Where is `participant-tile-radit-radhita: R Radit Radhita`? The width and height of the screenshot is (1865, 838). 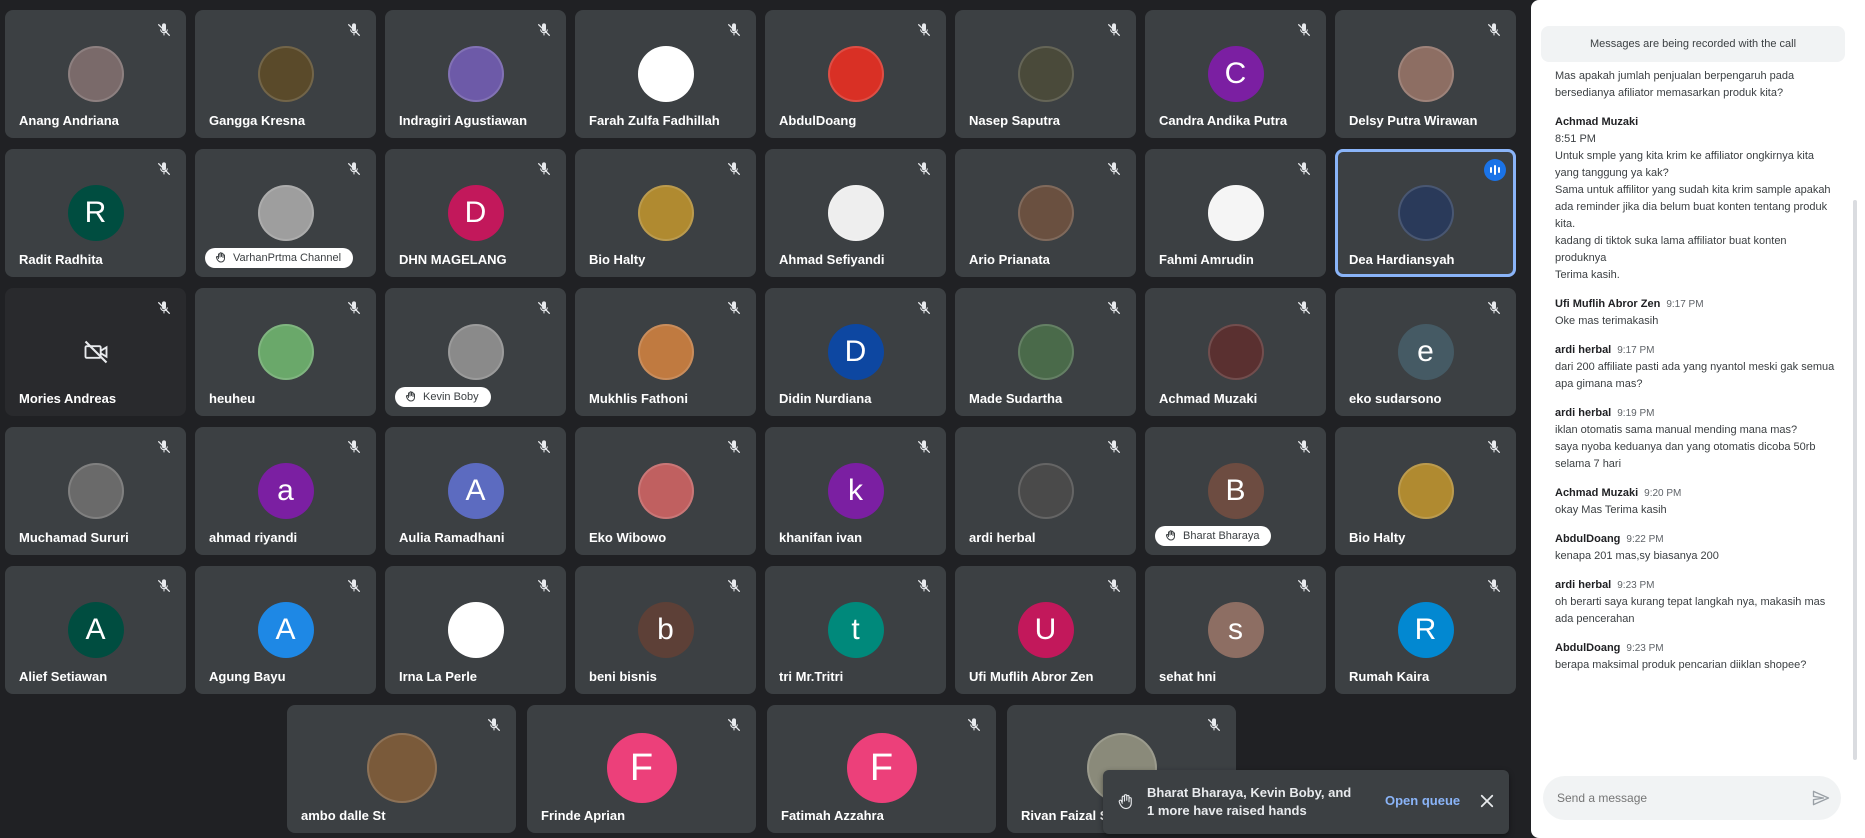
participant-tile-radit-radhita: R Radit Radhita is located at coordinates (95, 213).